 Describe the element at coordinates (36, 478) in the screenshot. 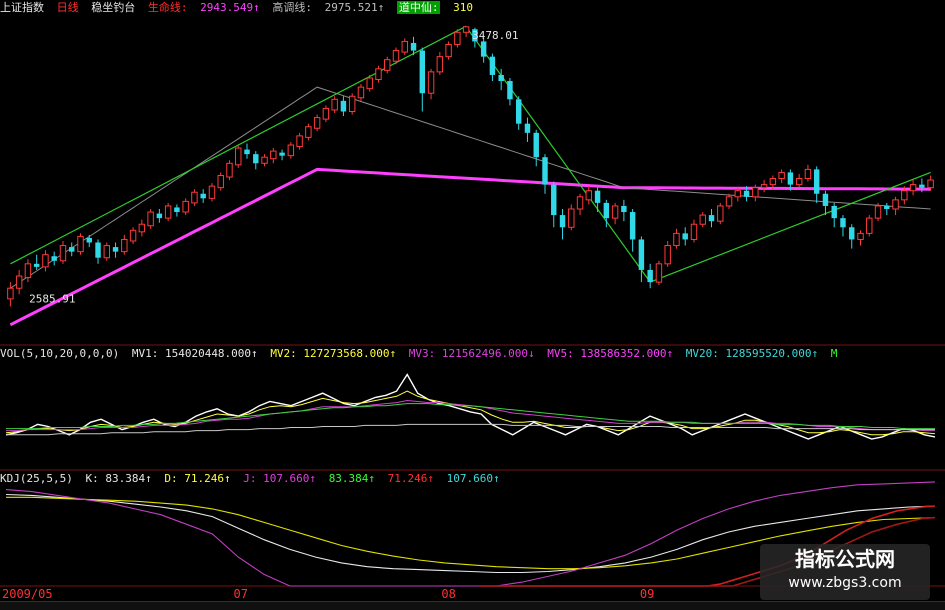

I see `kdj-indicator-name: KDJ(25,5,5)` at that location.